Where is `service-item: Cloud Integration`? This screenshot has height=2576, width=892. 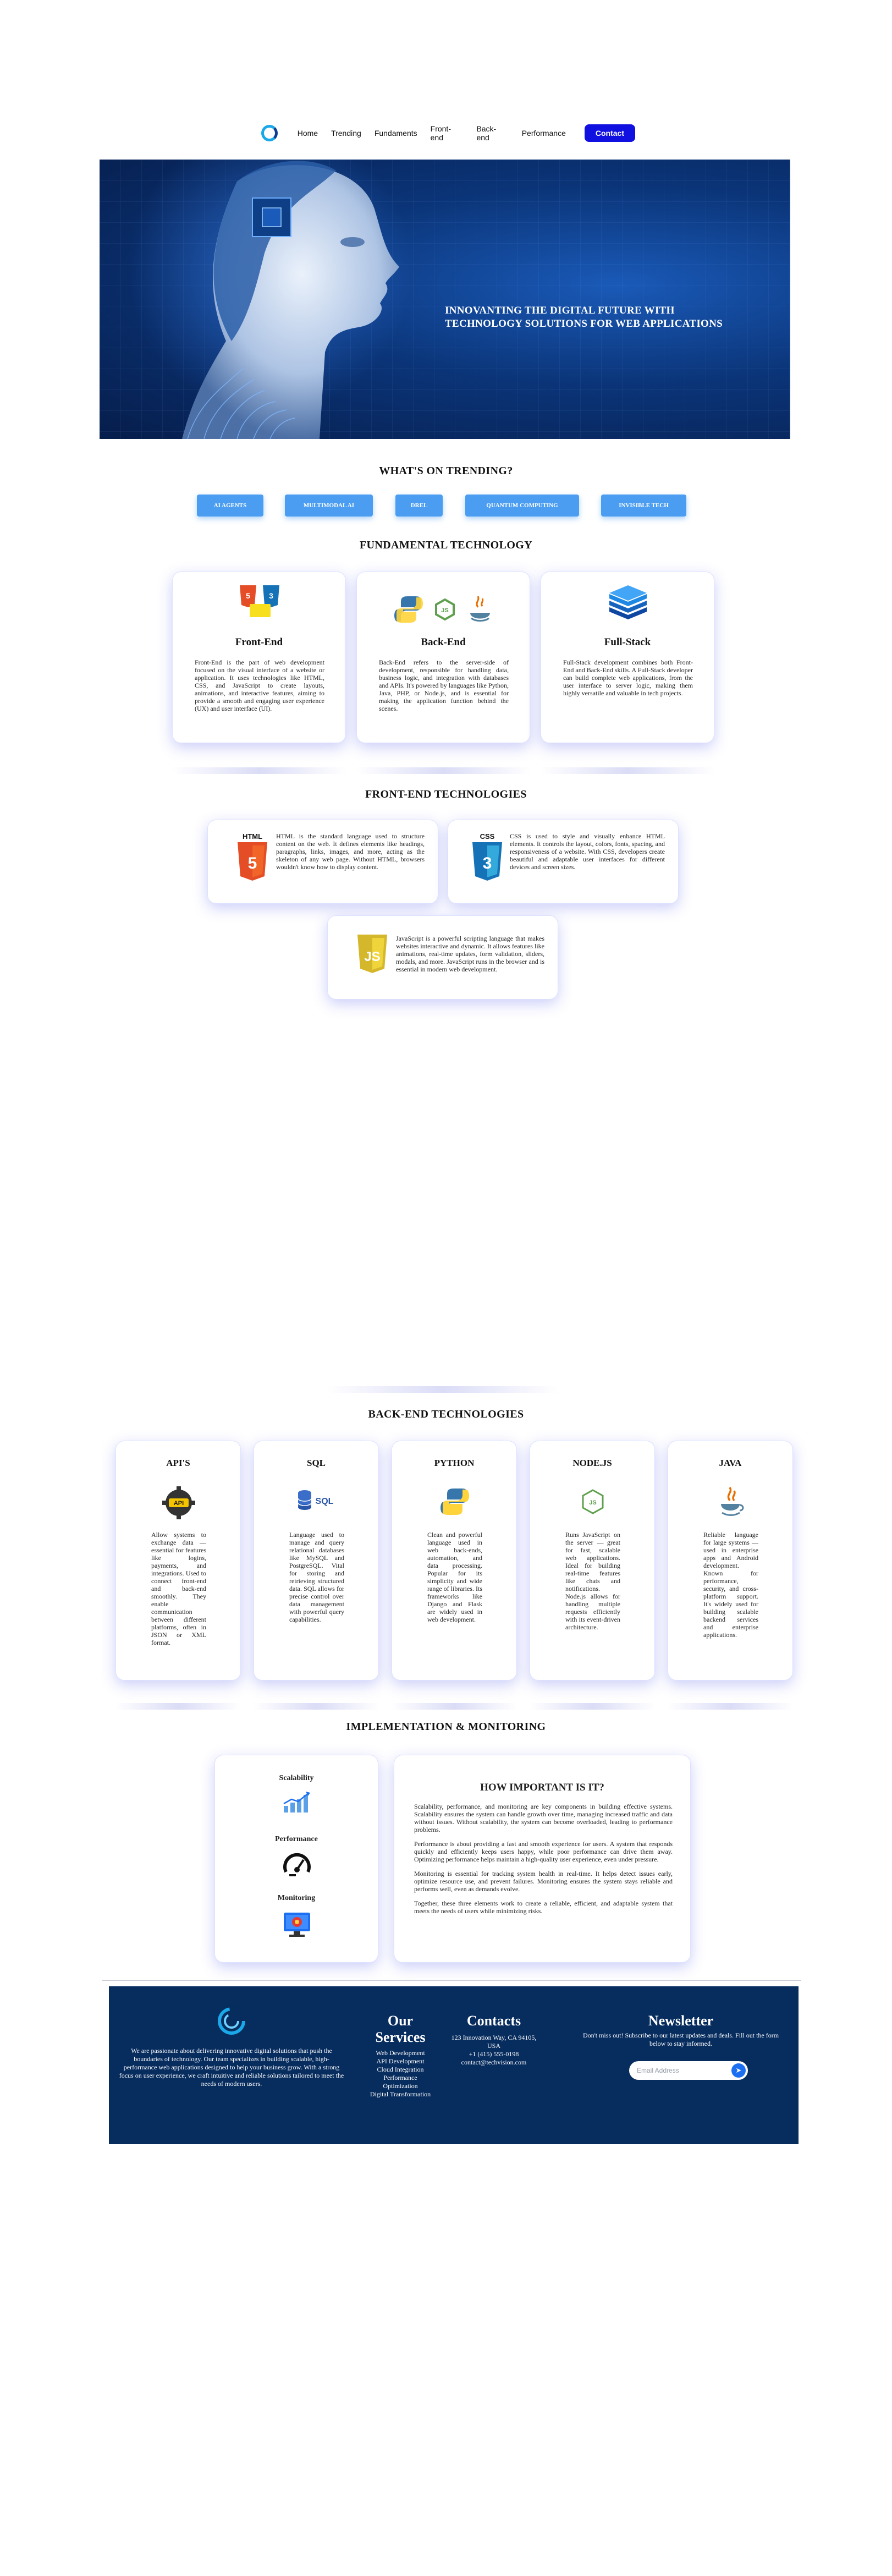
service-item: Cloud Integration is located at coordinates (400, 2070).